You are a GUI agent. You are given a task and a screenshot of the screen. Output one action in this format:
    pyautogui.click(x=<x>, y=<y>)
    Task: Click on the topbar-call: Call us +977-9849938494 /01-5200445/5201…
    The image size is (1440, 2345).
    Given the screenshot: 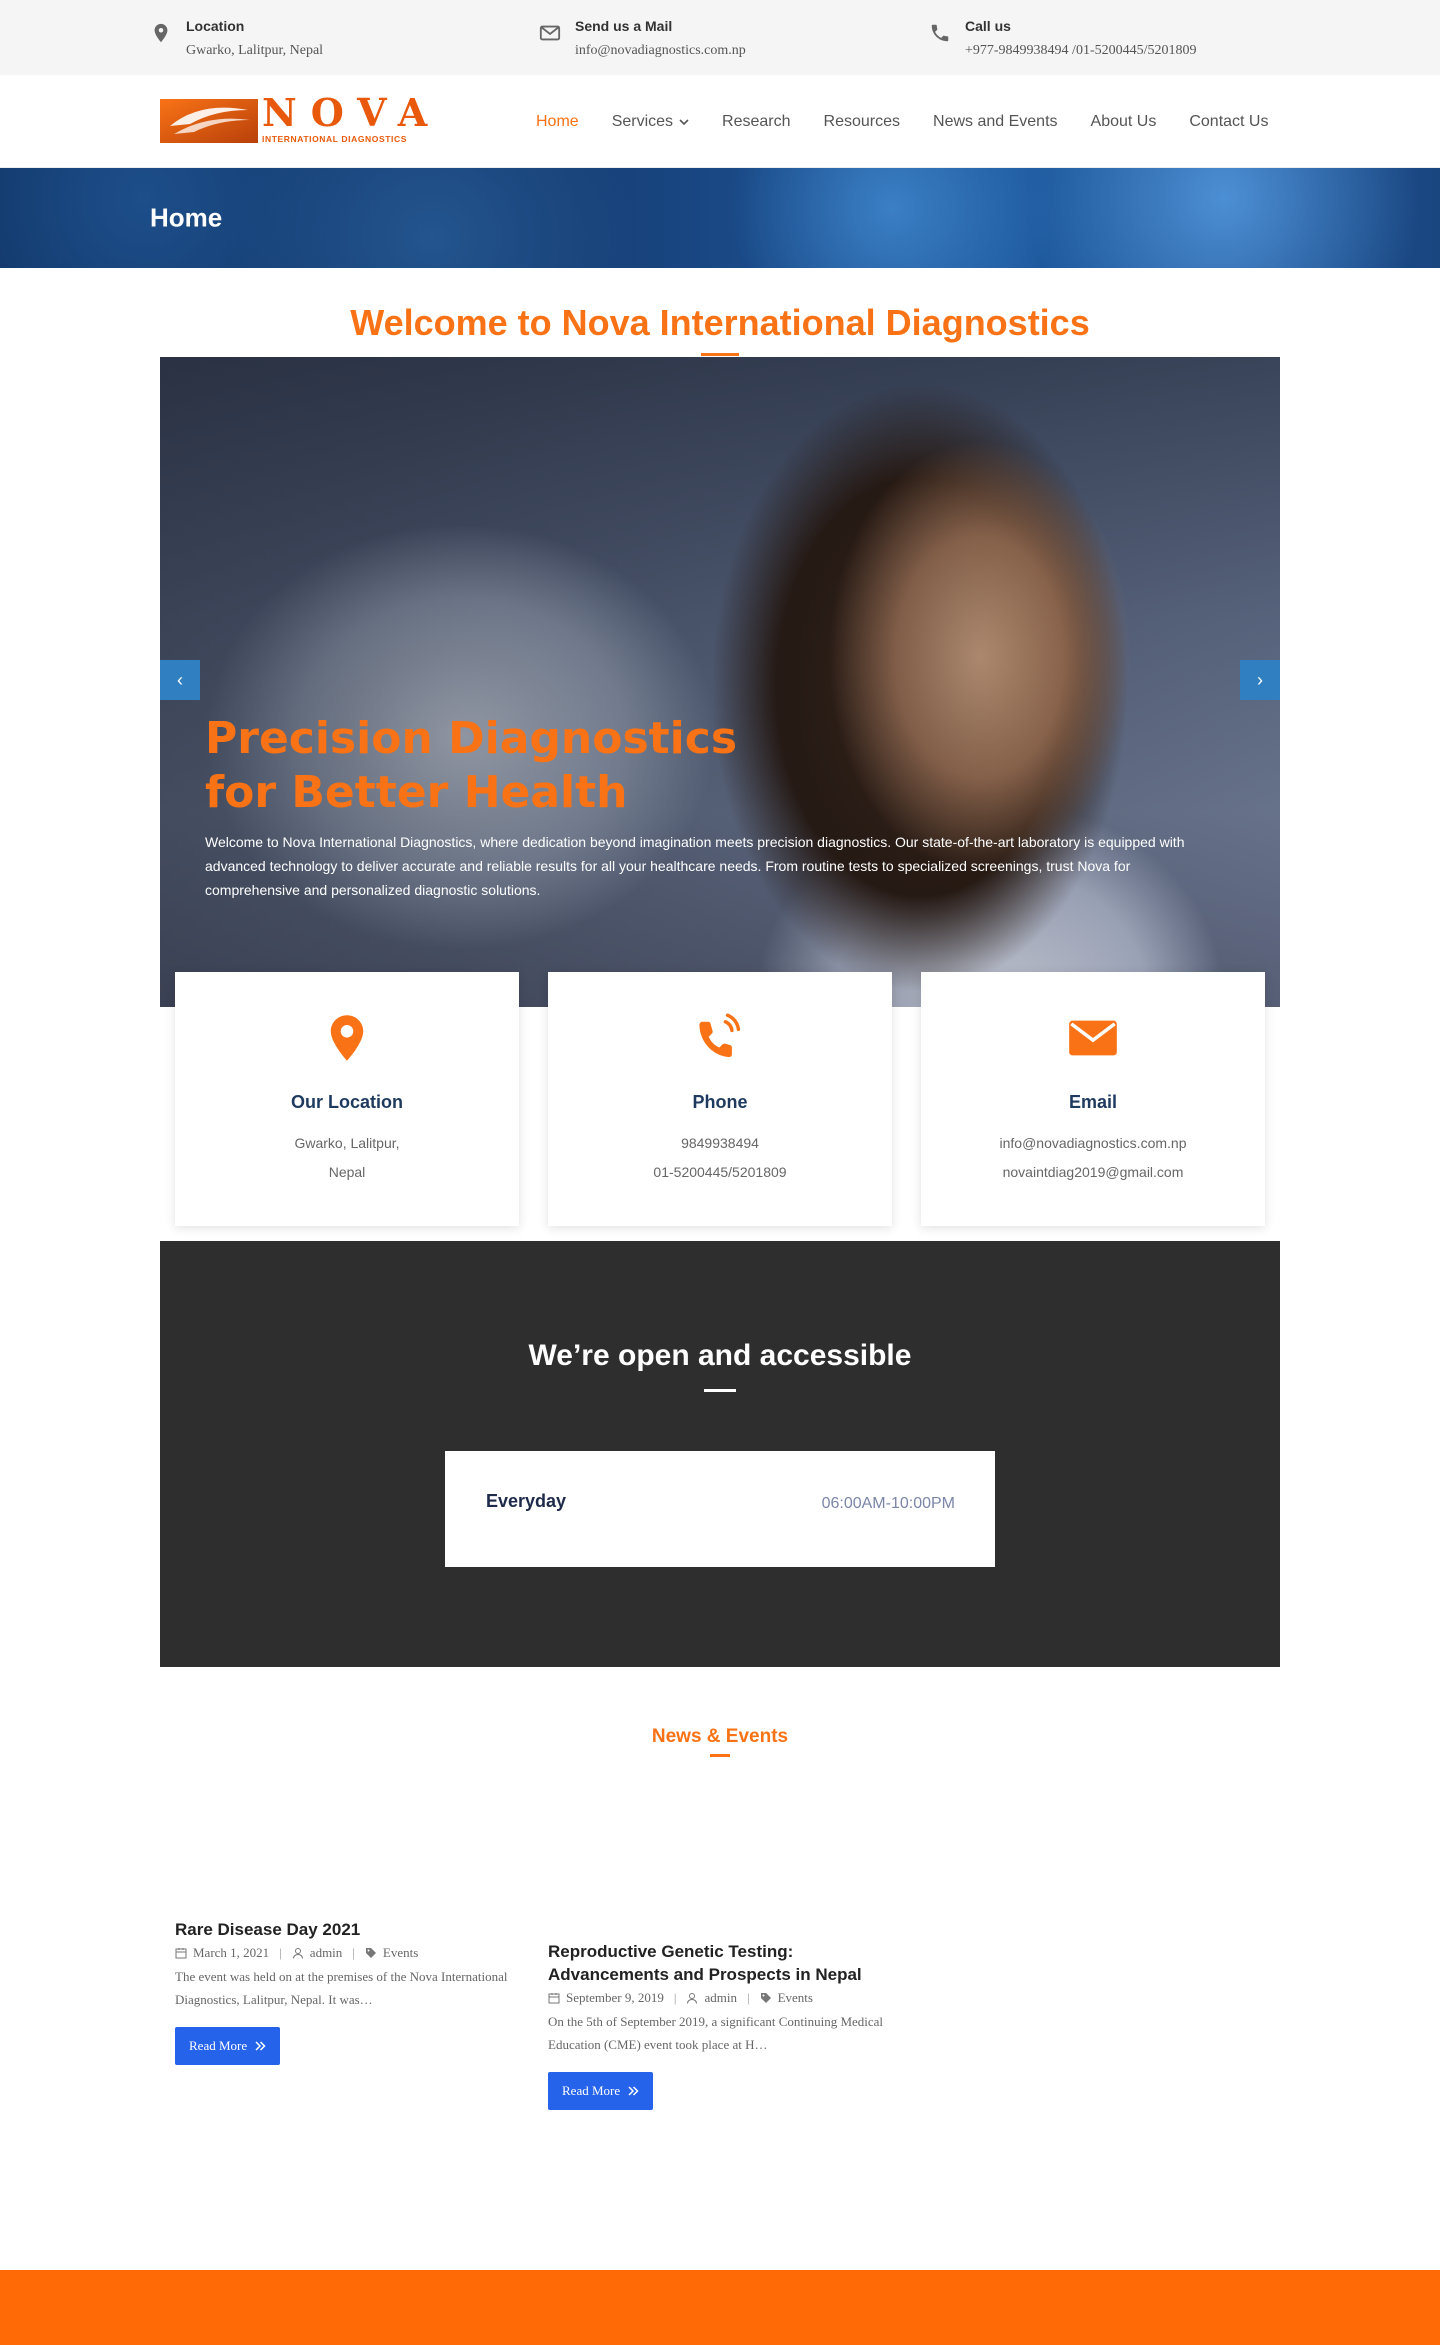 What is the action you would take?
    pyautogui.click(x=1063, y=38)
    